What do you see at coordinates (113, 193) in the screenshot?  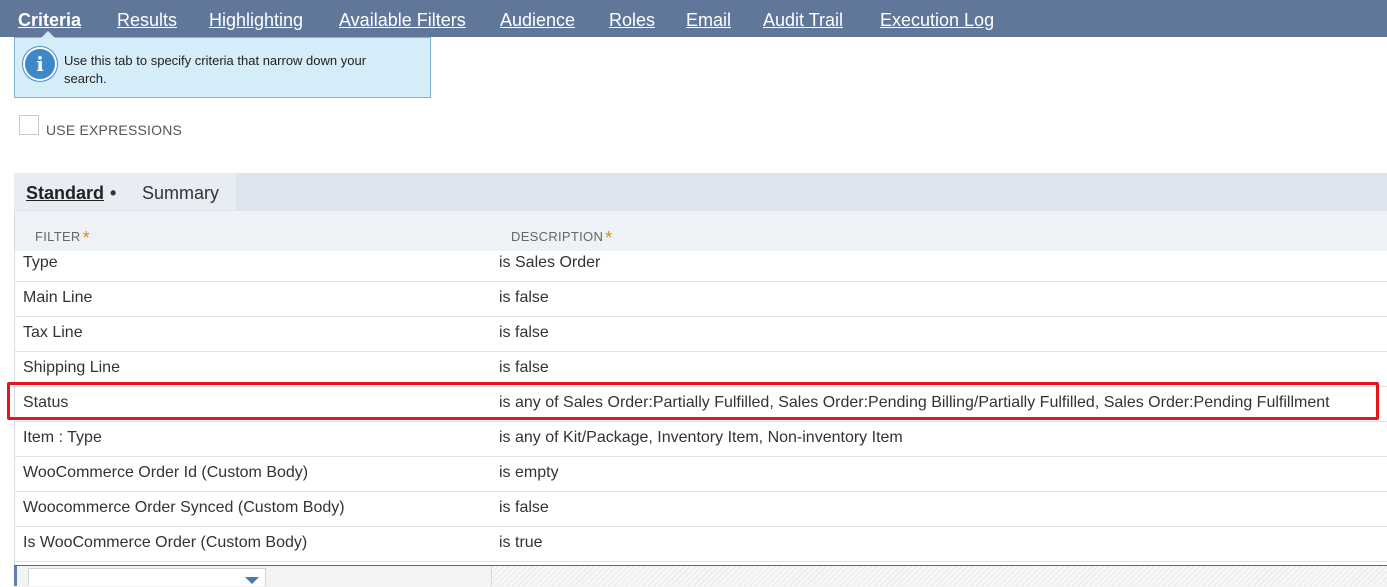 I see `subtab-standard-marker: •` at bounding box center [113, 193].